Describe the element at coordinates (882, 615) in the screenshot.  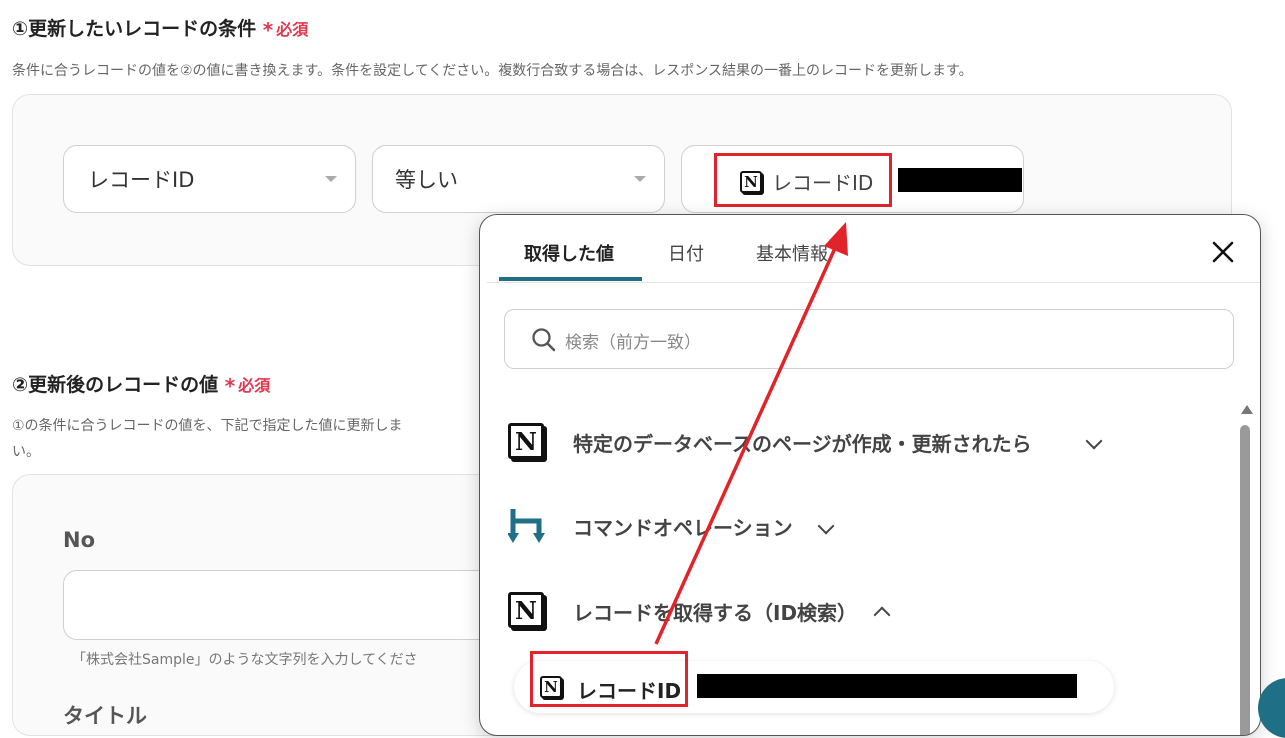
I see `chevron-up-icon` at that location.